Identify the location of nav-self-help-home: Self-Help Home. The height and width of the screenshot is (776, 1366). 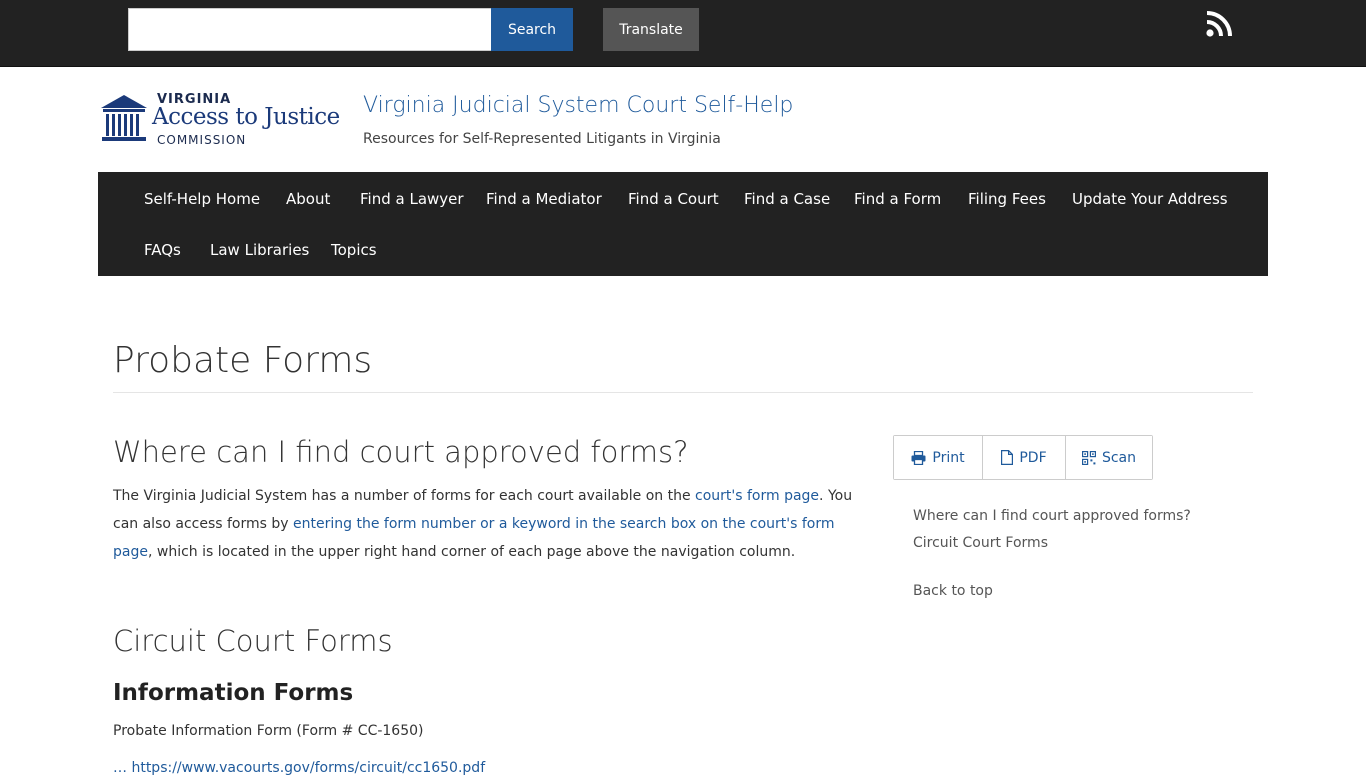
(202, 199).